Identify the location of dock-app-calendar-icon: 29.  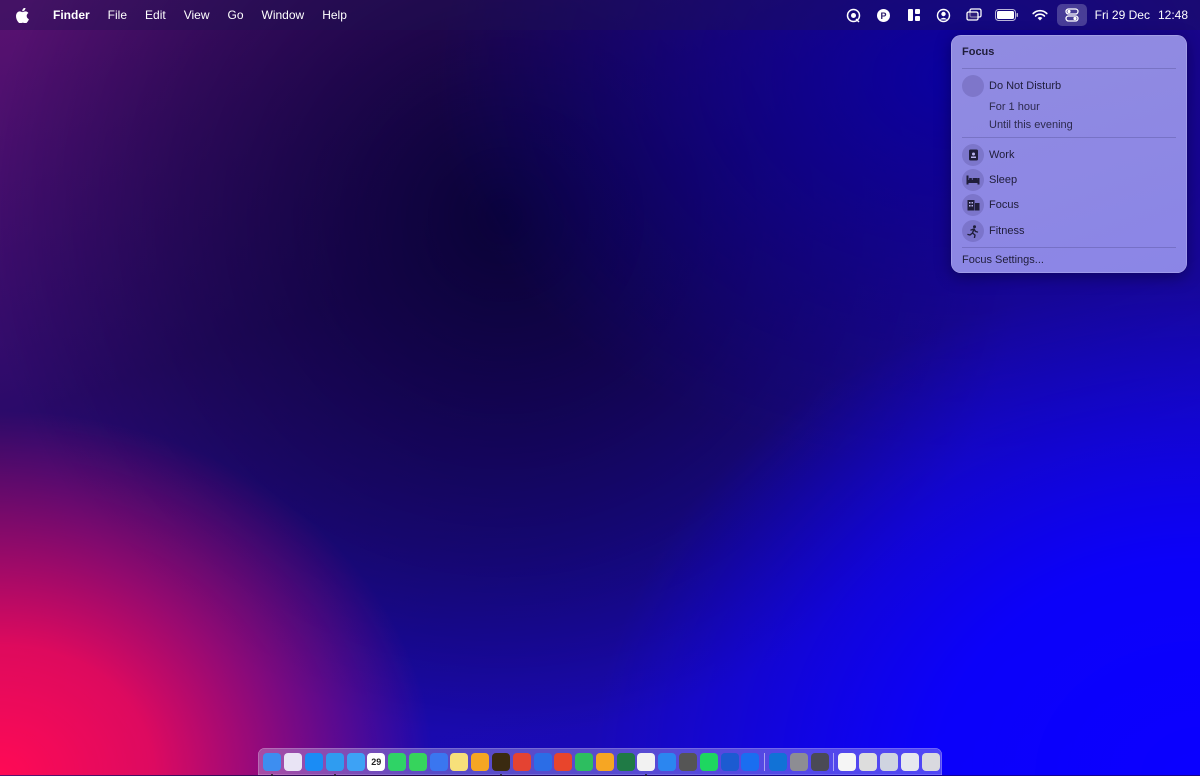
(376, 761).